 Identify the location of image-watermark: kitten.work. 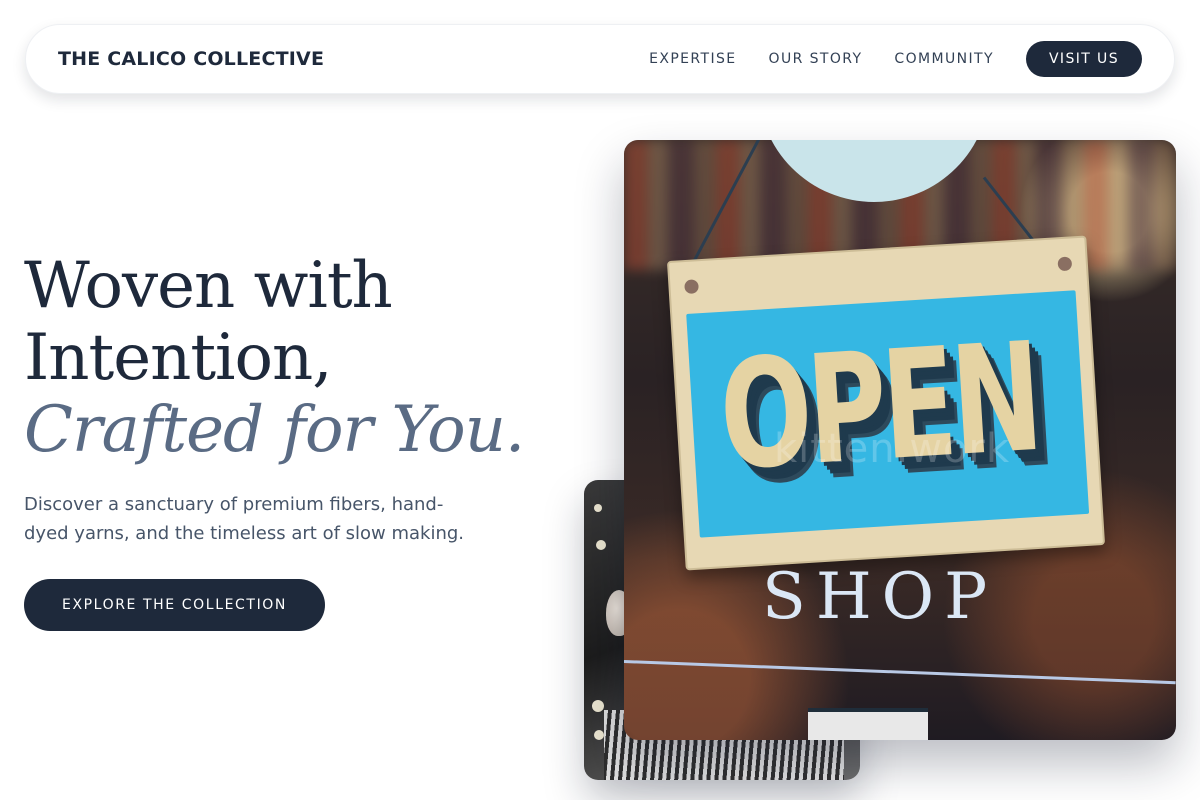
(892, 449).